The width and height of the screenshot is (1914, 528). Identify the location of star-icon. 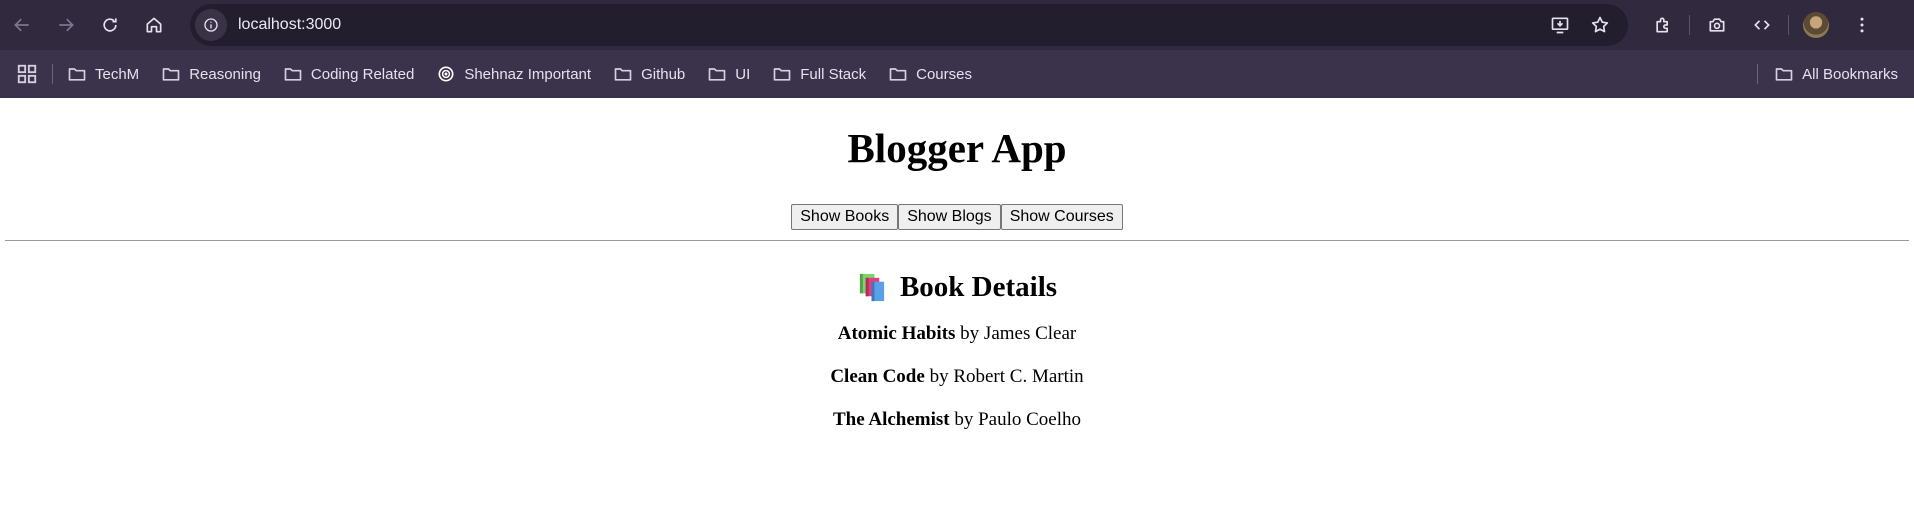
(1600, 24).